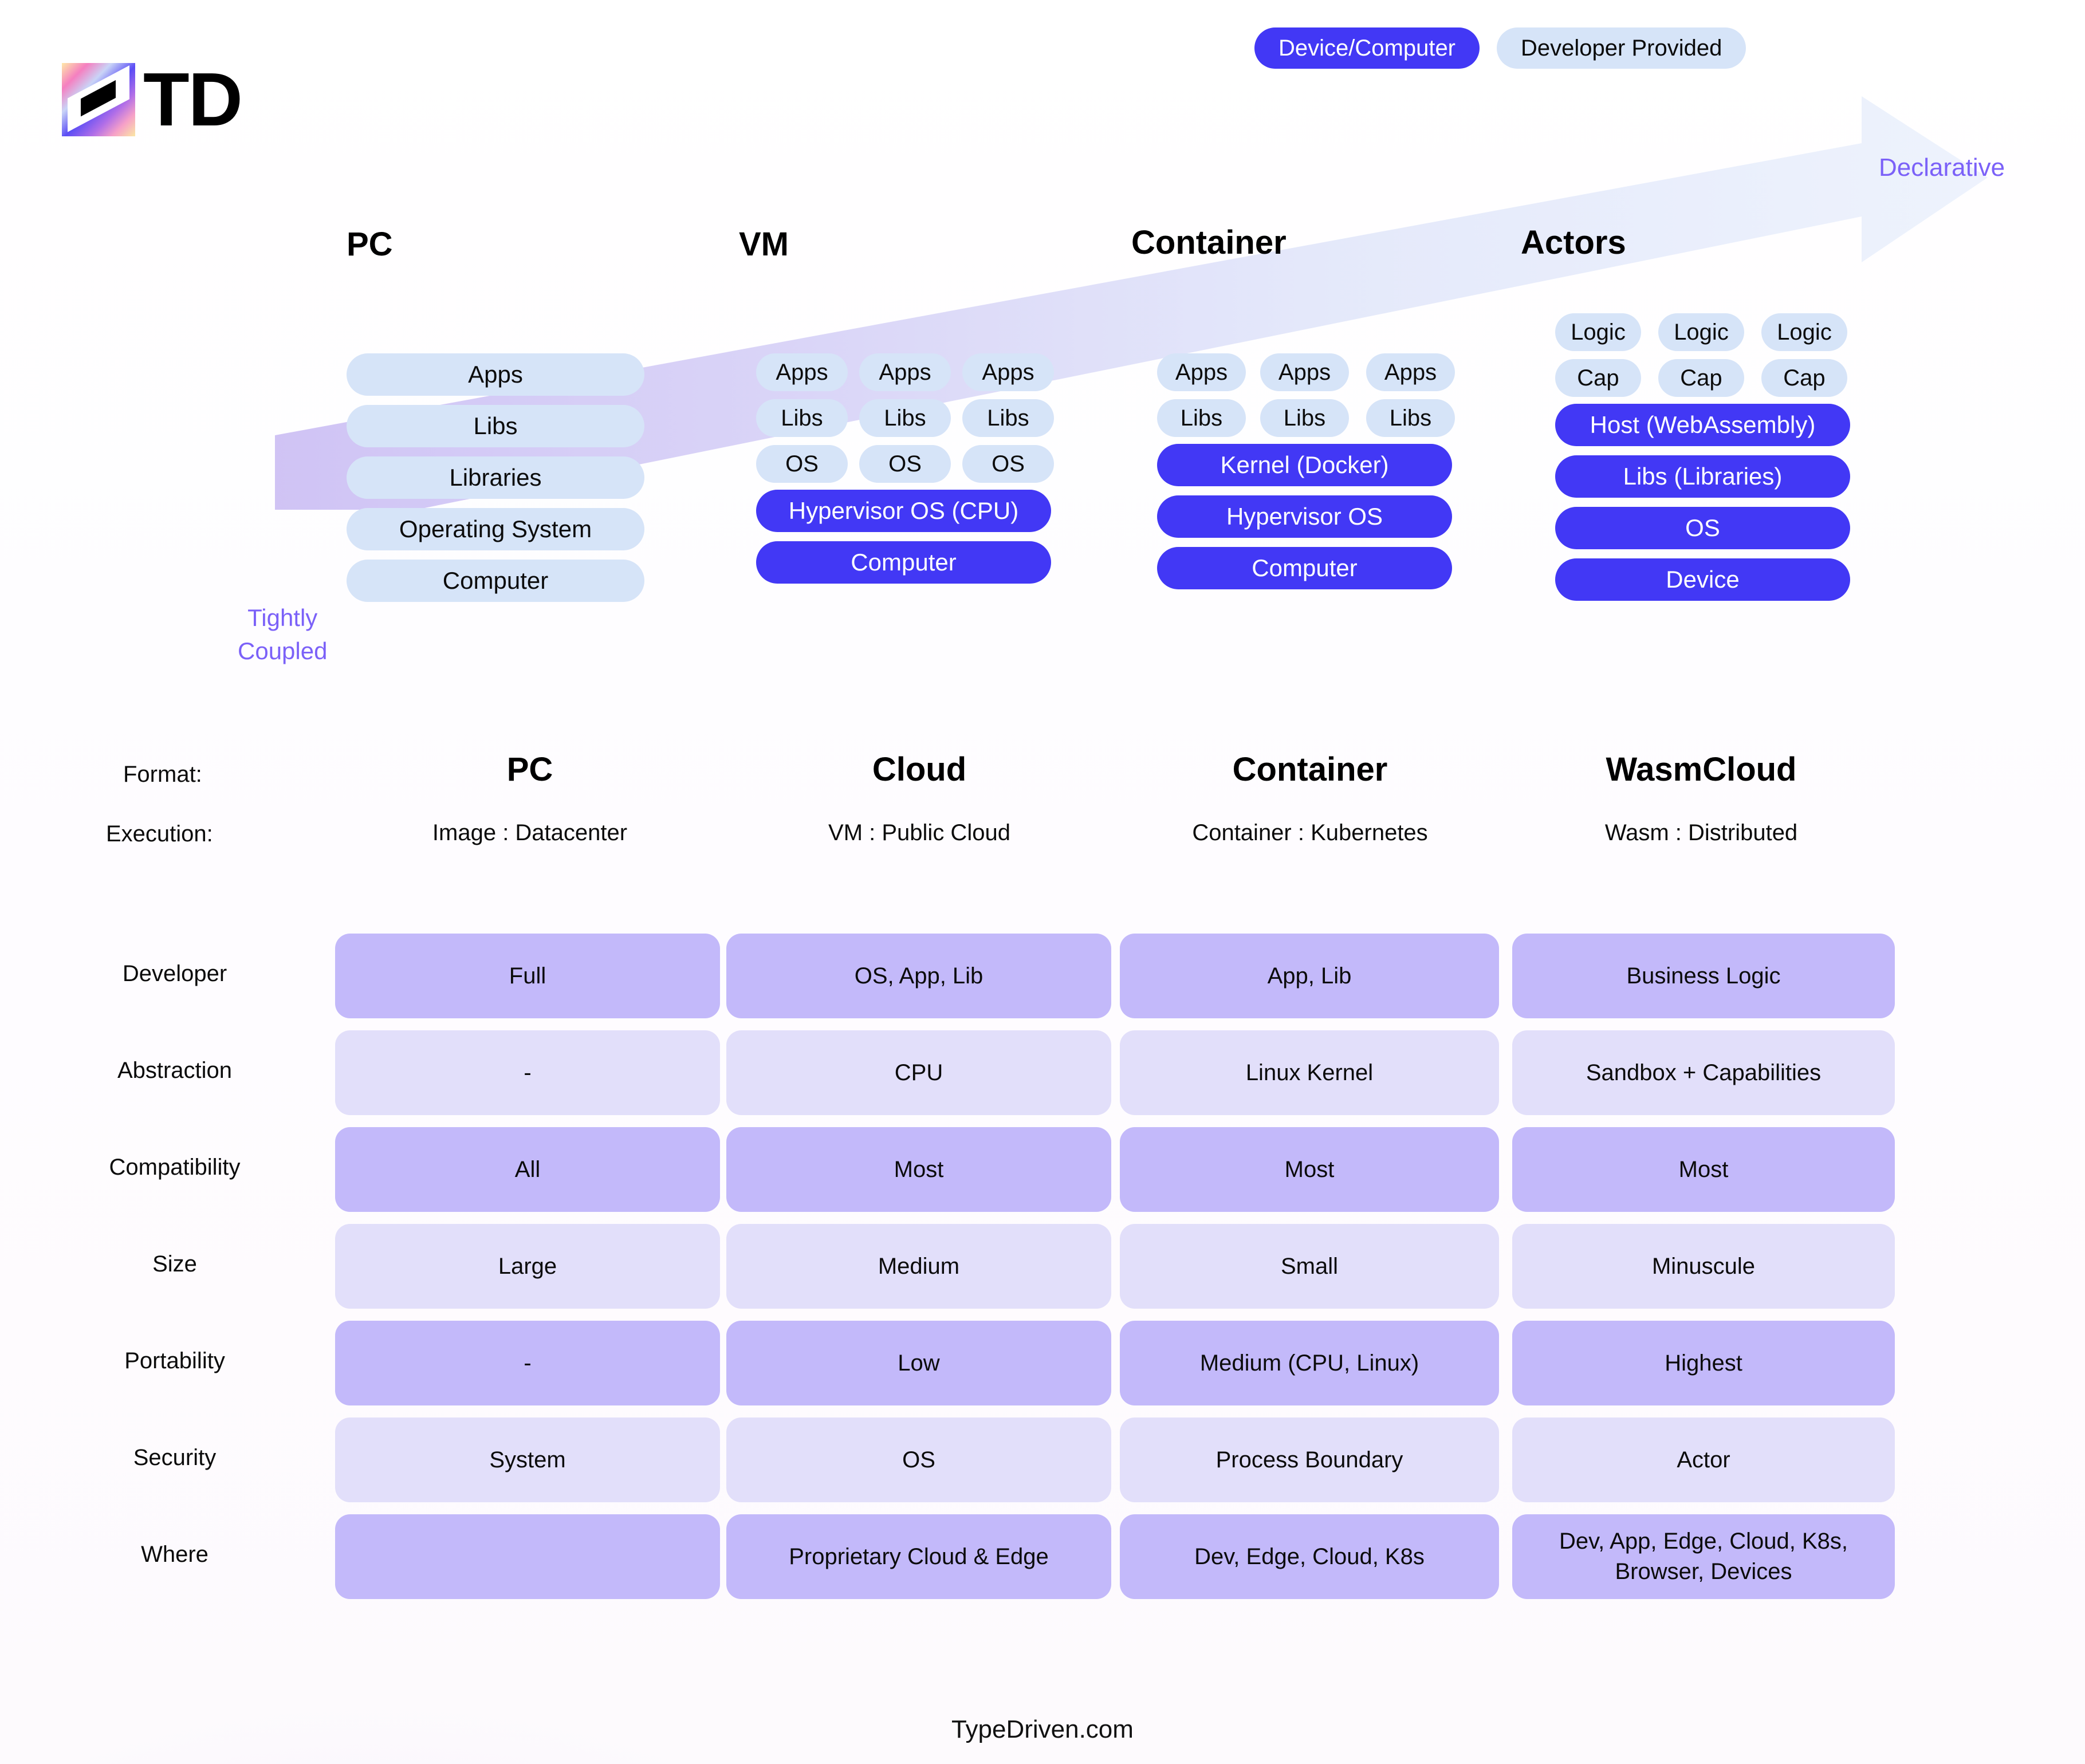  I want to click on execution-value-3: Wasm : Distributed, so click(1701, 833).